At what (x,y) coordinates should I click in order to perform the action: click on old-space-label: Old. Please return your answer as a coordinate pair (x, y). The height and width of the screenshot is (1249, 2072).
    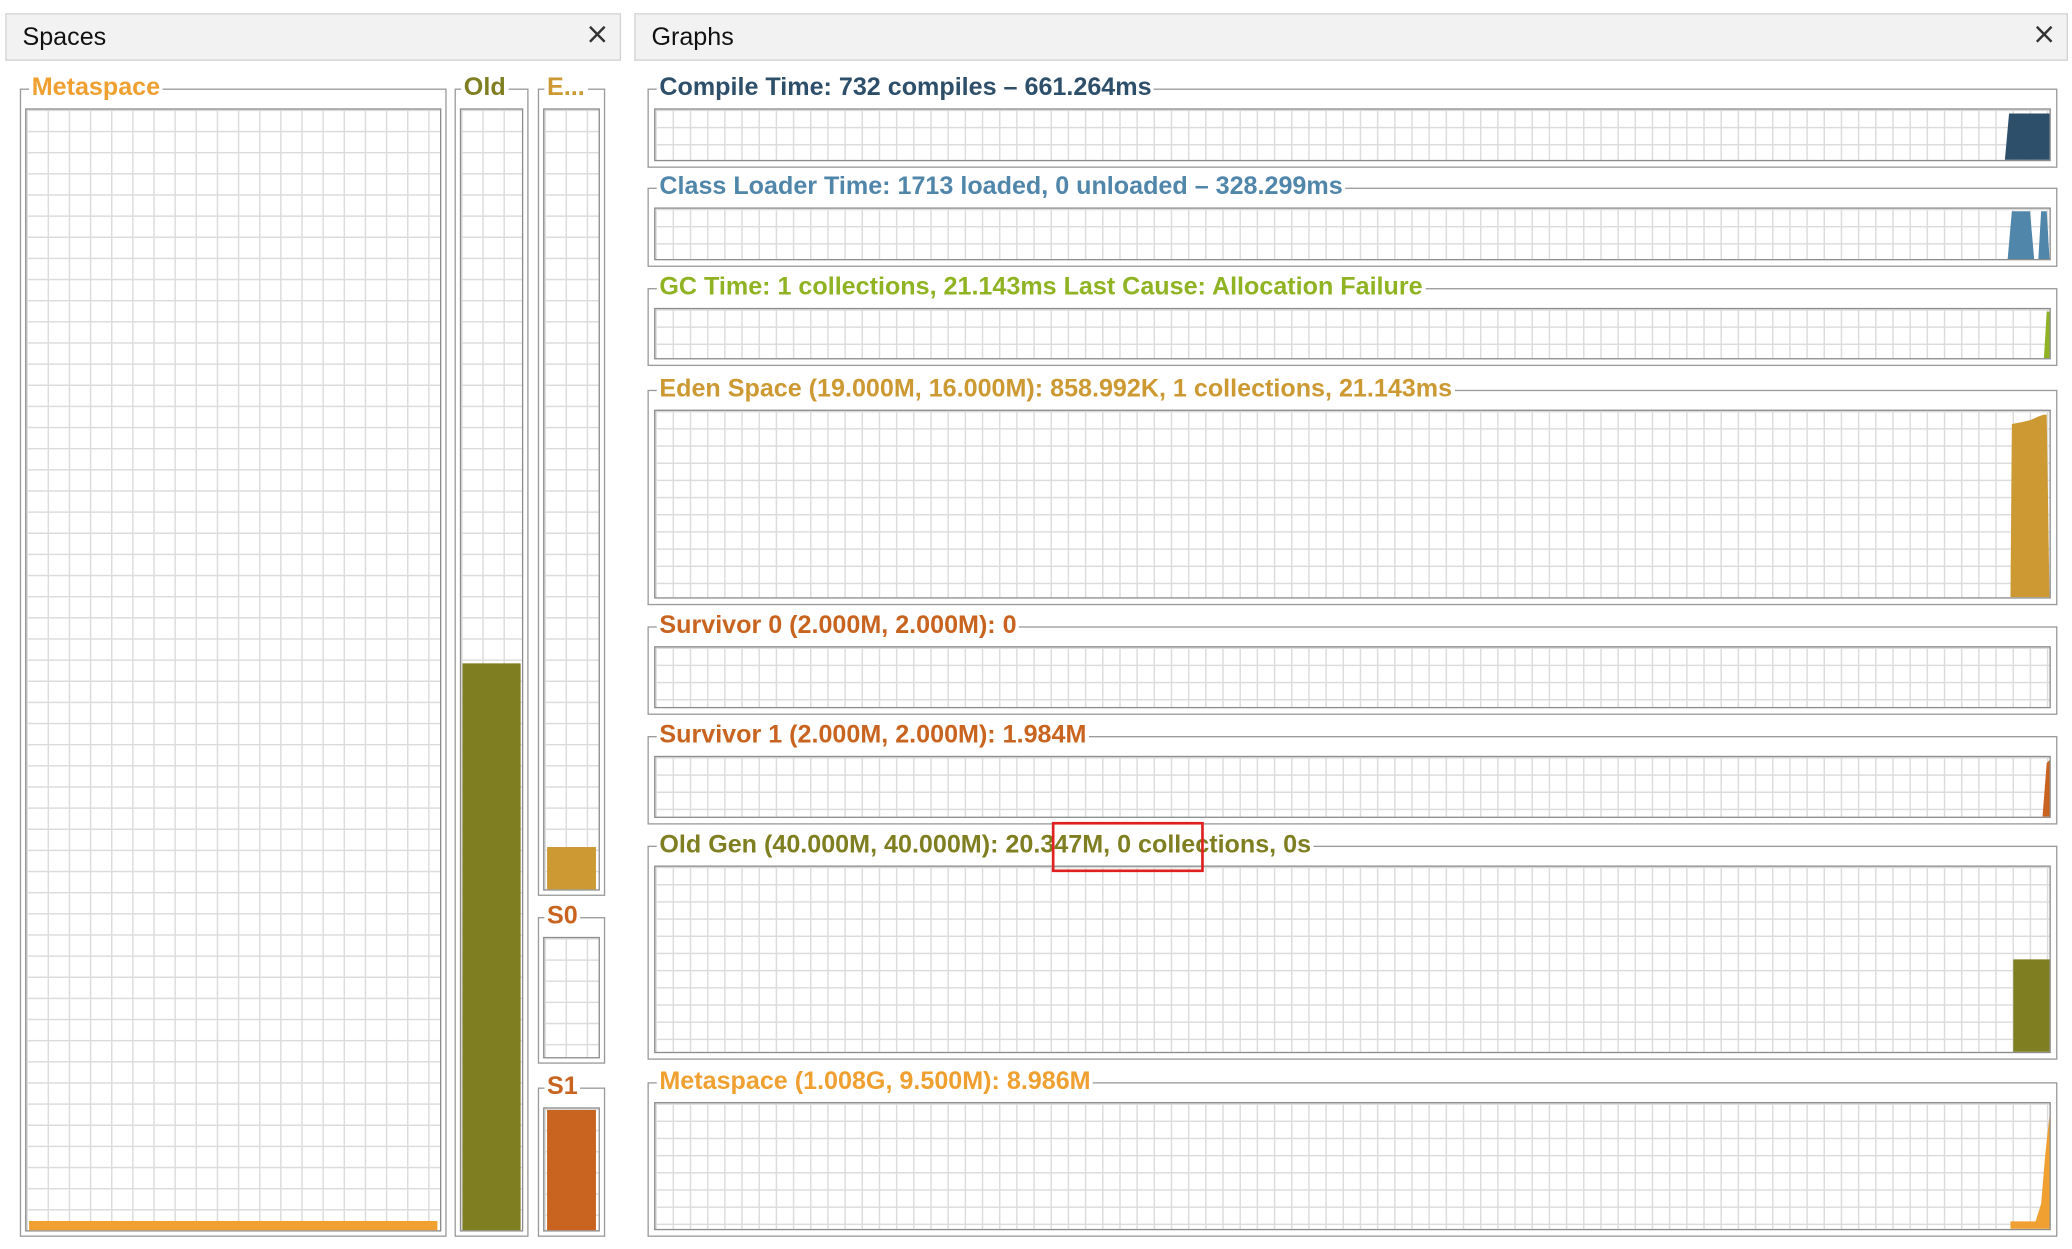
    Looking at the image, I should click on (485, 88).